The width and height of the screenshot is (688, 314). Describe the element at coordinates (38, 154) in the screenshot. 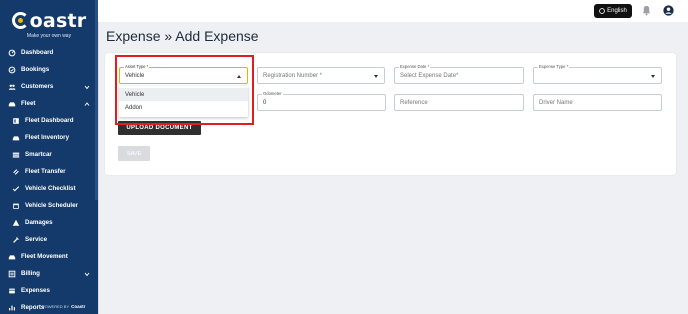

I see `sidebar-item-label: Smartcar` at that location.